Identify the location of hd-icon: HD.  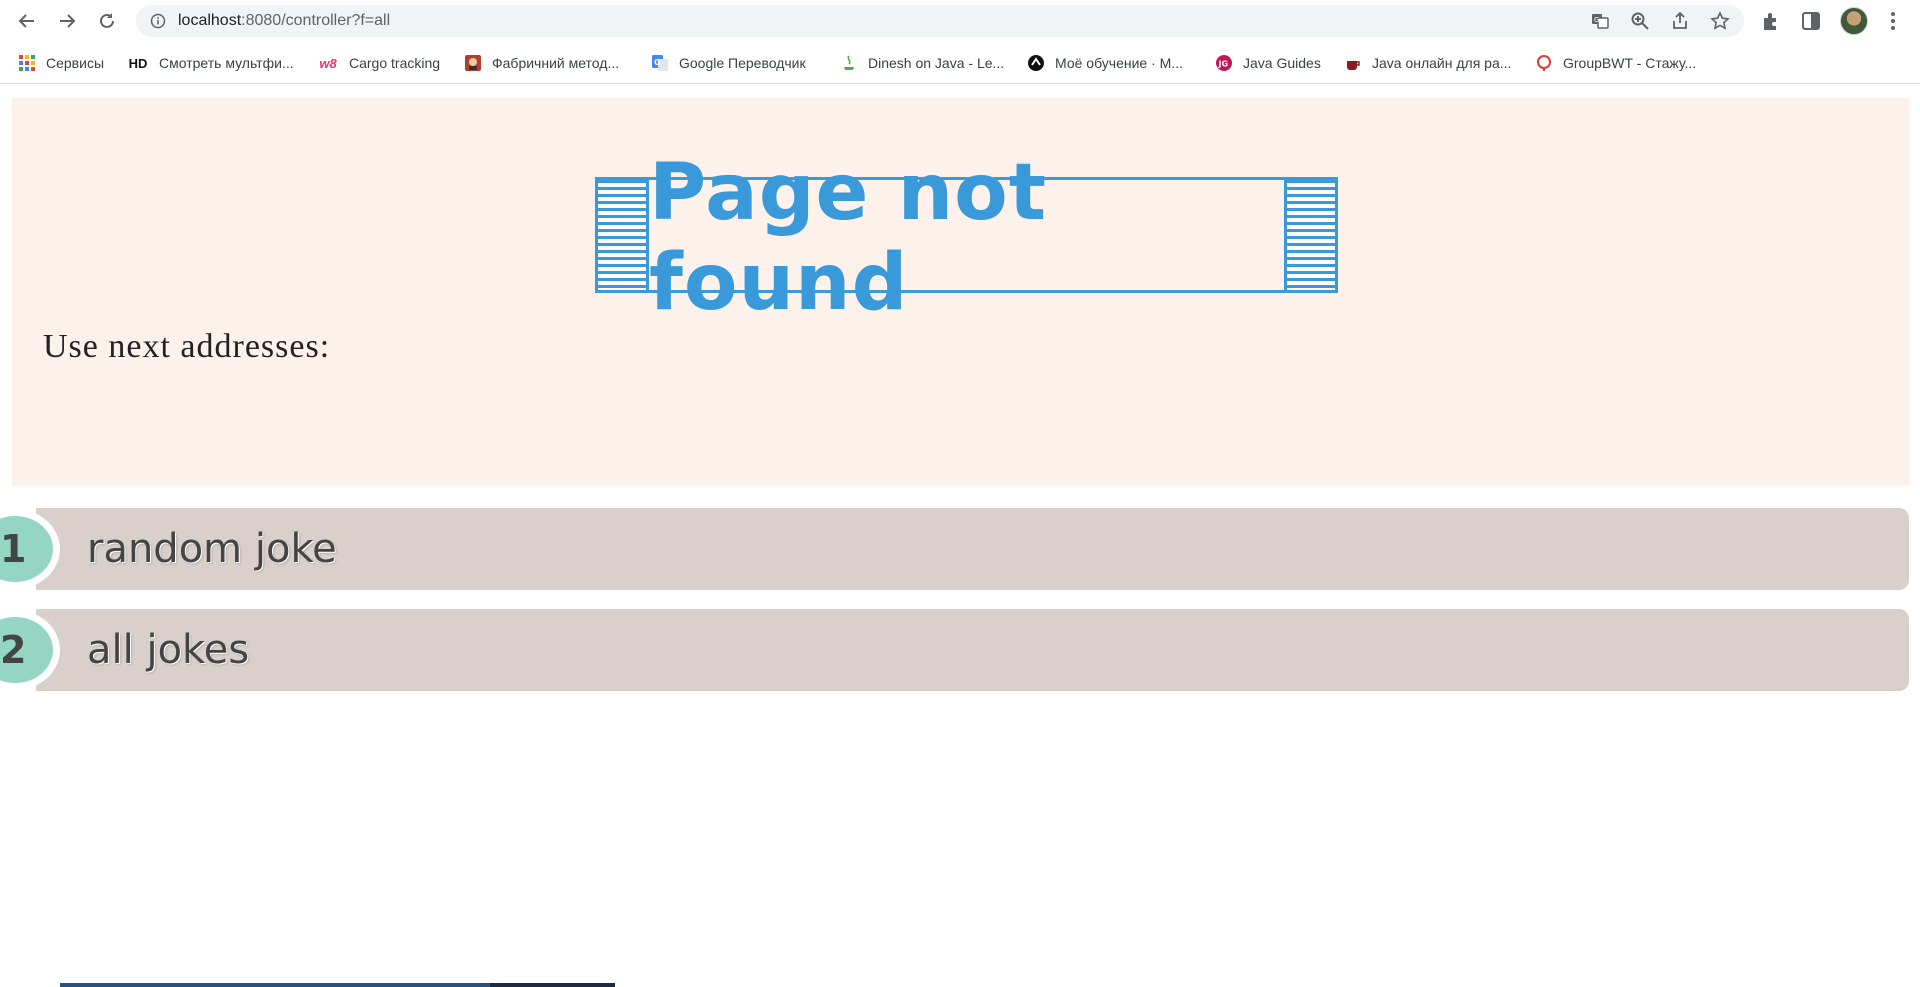
(138, 63).